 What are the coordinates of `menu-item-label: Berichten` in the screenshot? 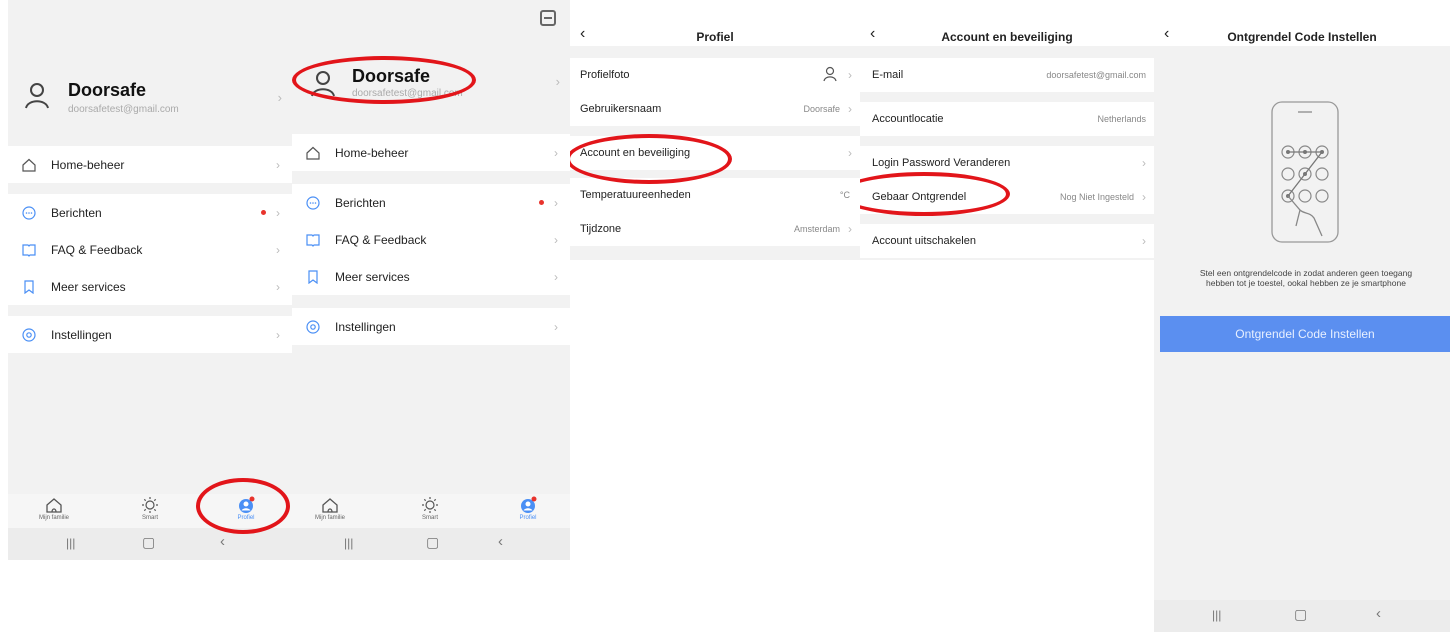 It's located at (76, 212).